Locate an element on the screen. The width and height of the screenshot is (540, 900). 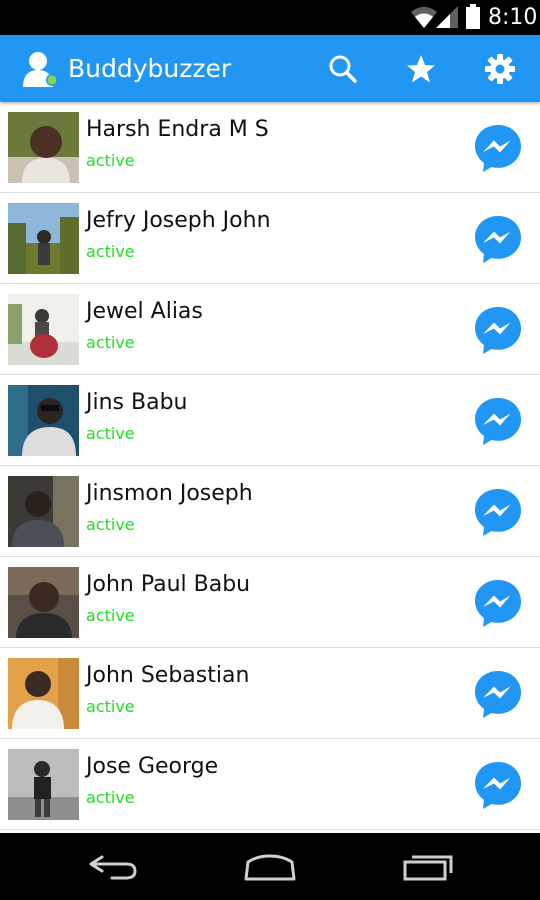
contact-name: Jins Babu is located at coordinates (137, 402).